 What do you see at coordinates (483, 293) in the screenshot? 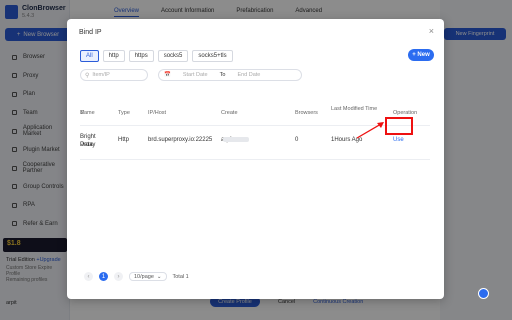
I see `support-chat-button` at bounding box center [483, 293].